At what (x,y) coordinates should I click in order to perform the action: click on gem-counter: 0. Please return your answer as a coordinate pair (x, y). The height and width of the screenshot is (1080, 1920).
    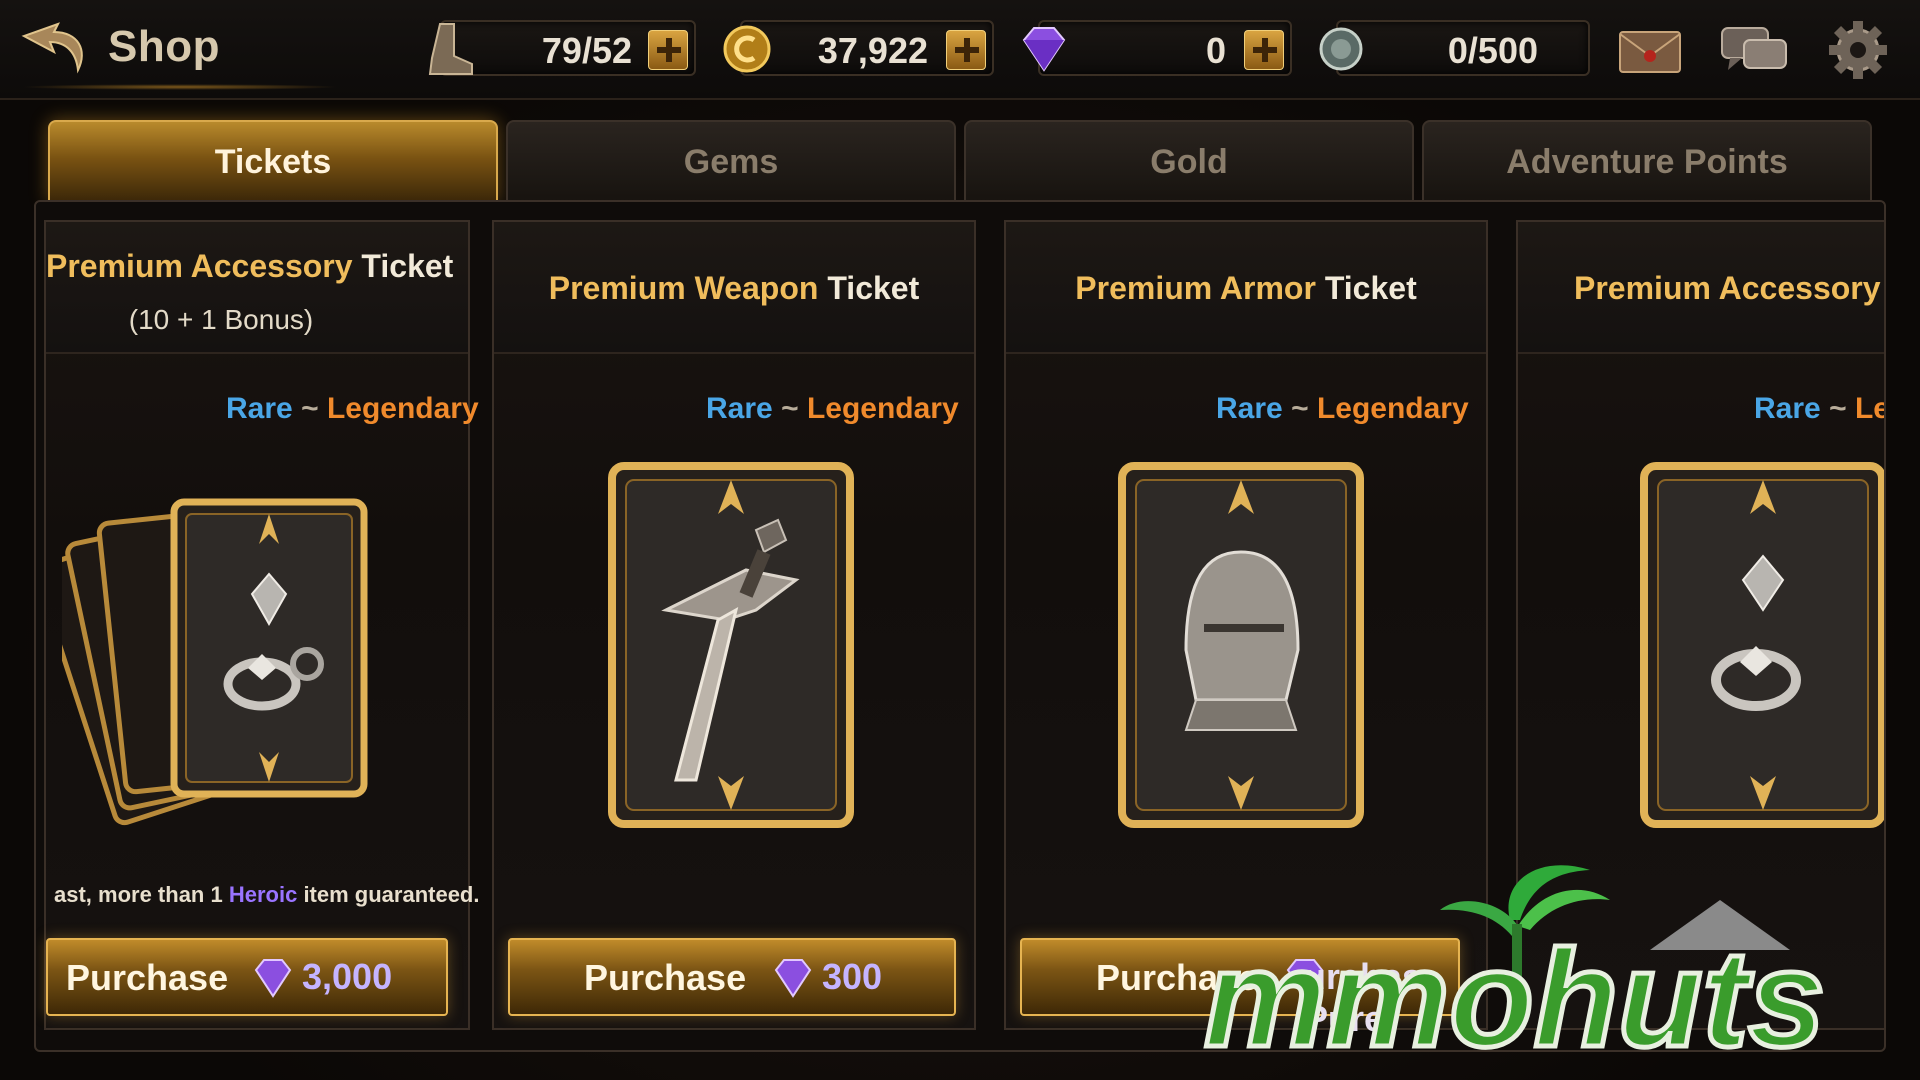
    Looking at the image, I should click on (1157, 48).